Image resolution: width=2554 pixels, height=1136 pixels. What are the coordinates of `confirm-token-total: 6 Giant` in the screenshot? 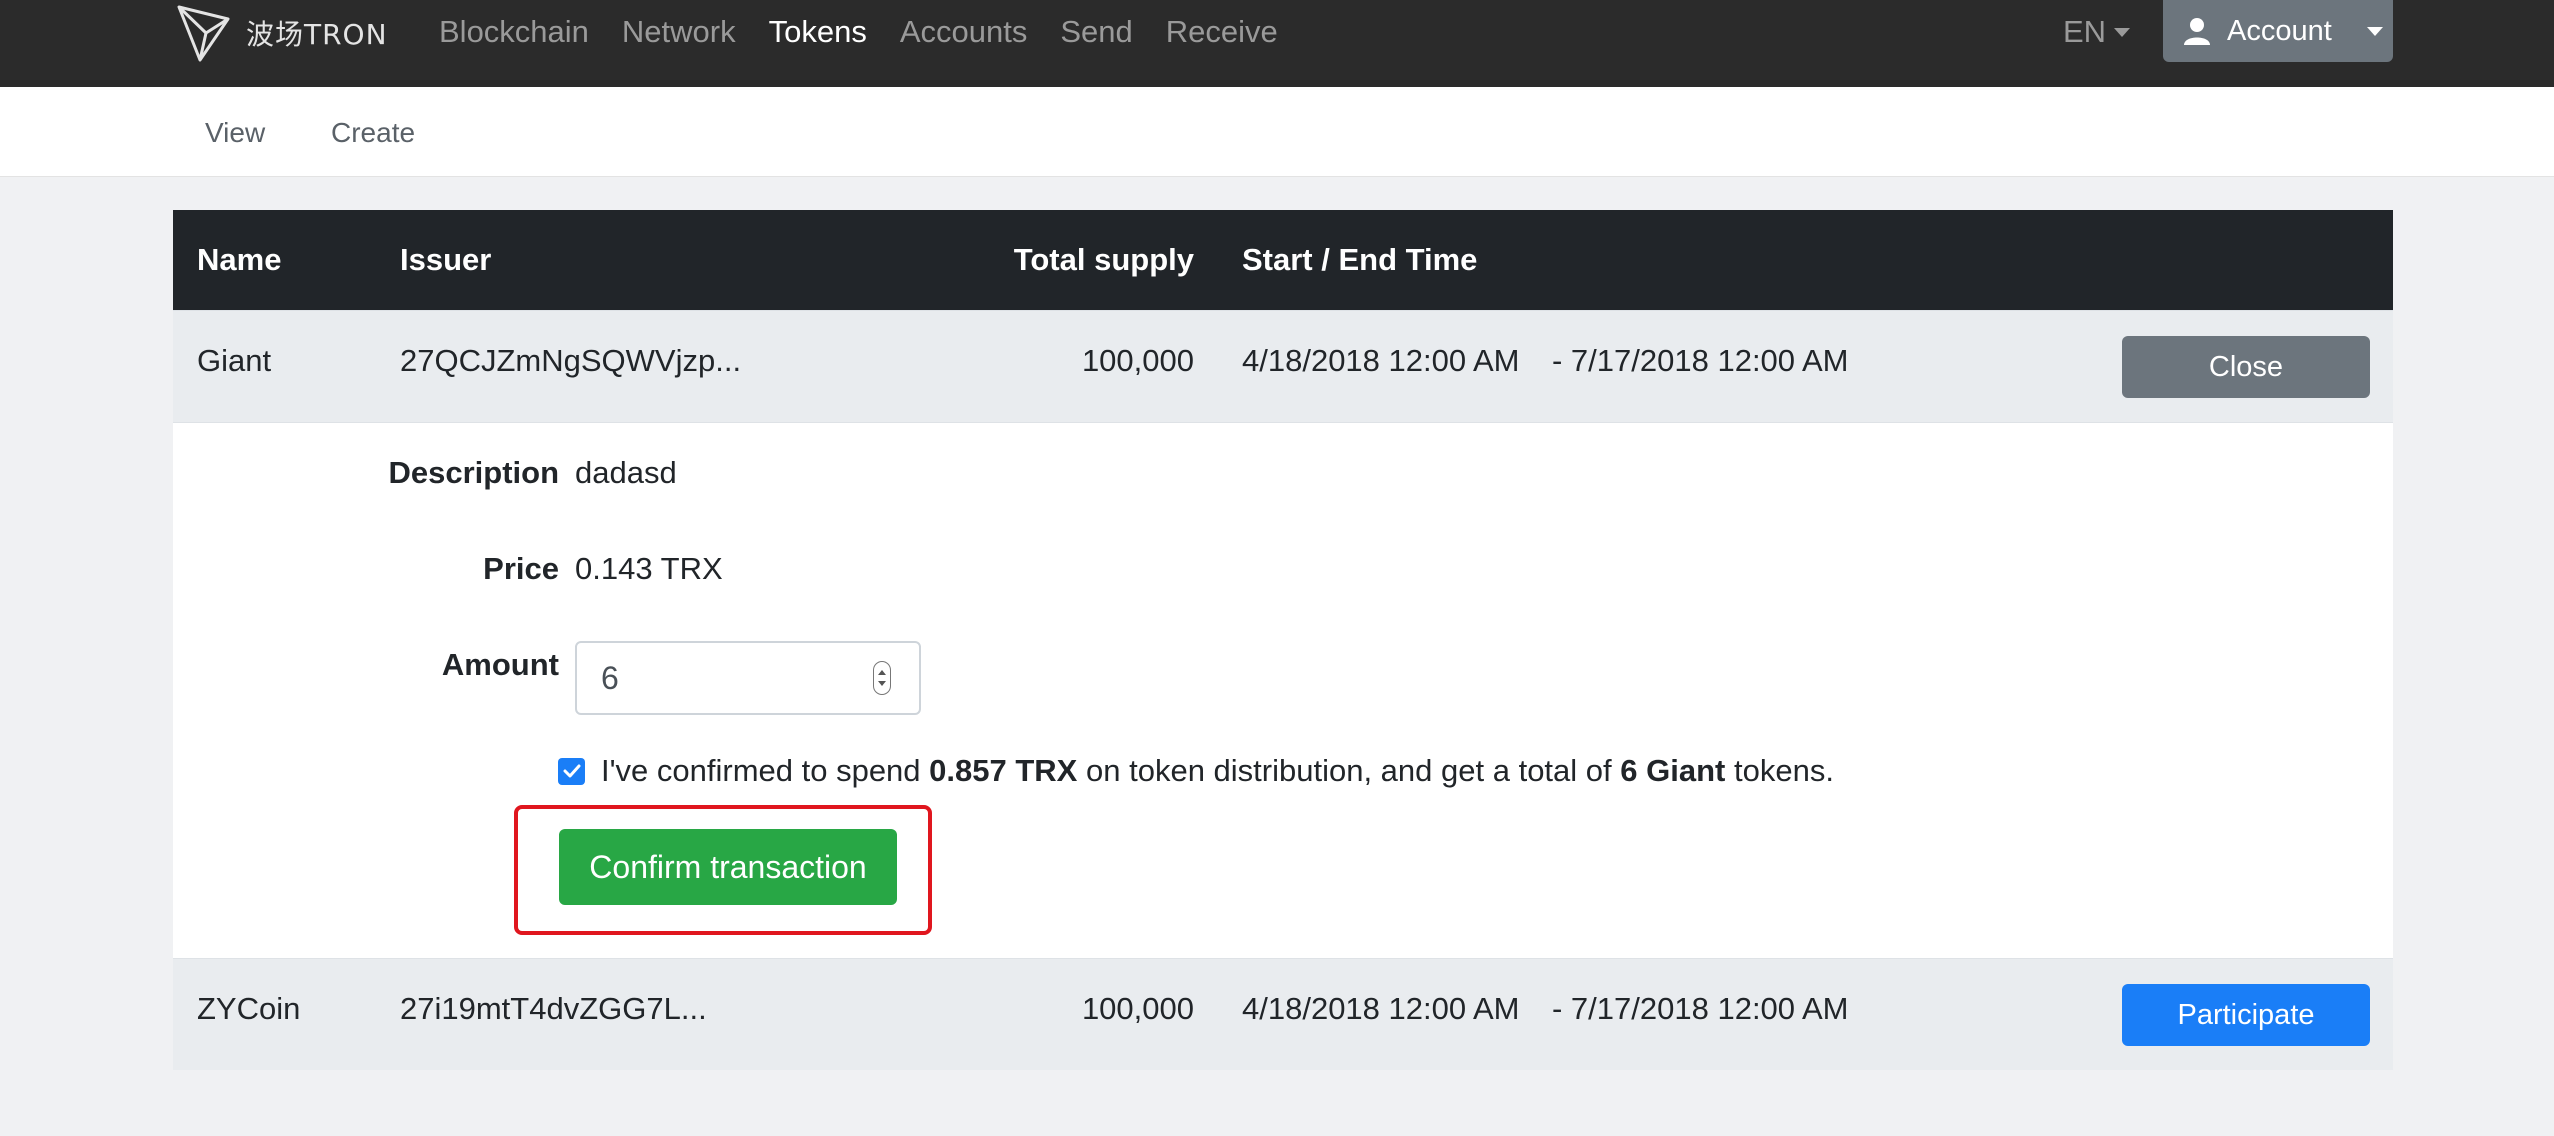 It's located at (1673, 770).